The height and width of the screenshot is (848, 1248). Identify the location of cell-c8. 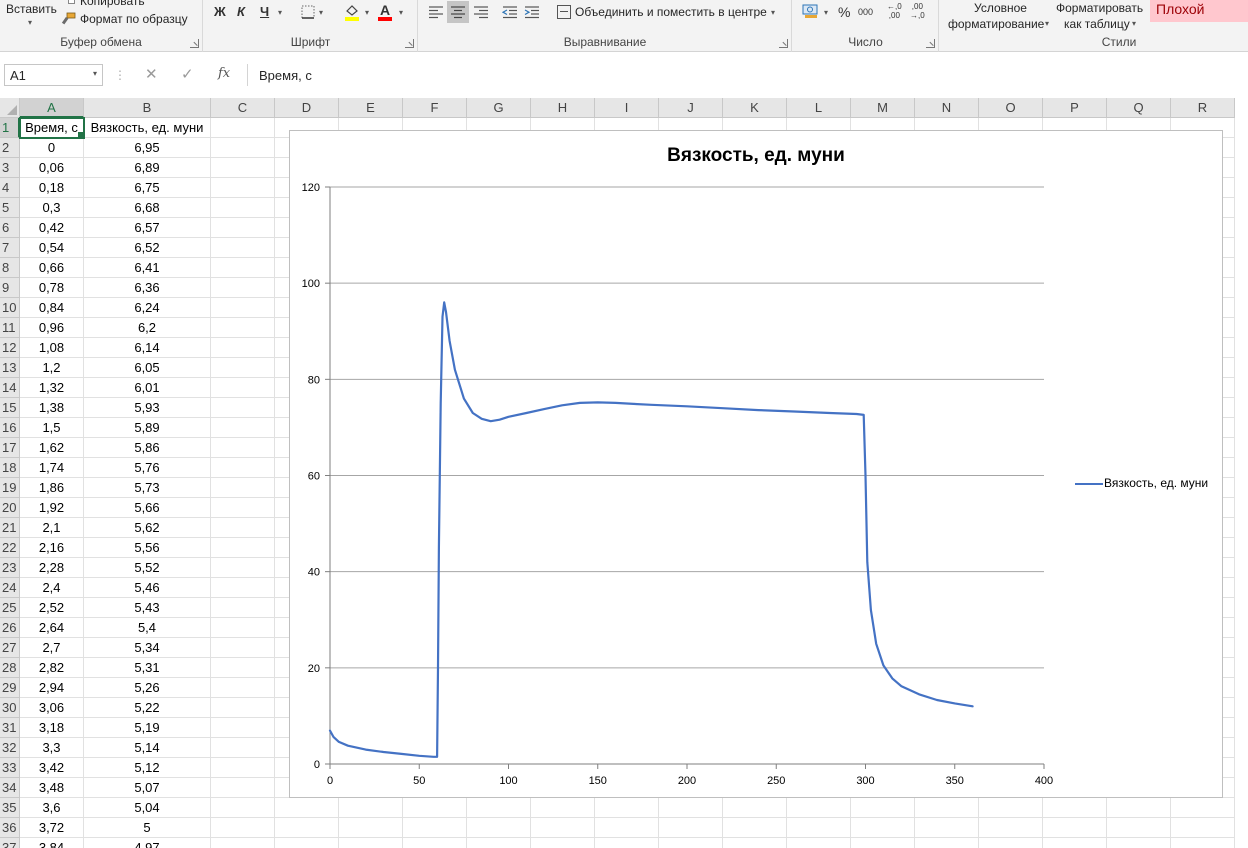
(243, 268).